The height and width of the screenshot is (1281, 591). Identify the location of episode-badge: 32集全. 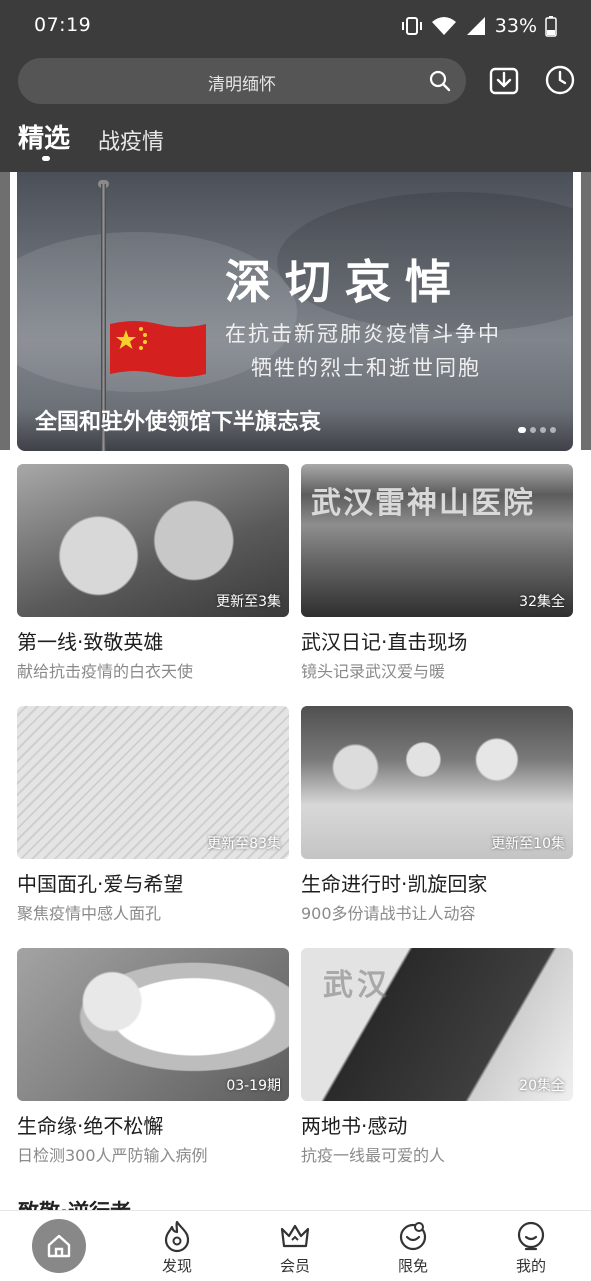
(542, 602).